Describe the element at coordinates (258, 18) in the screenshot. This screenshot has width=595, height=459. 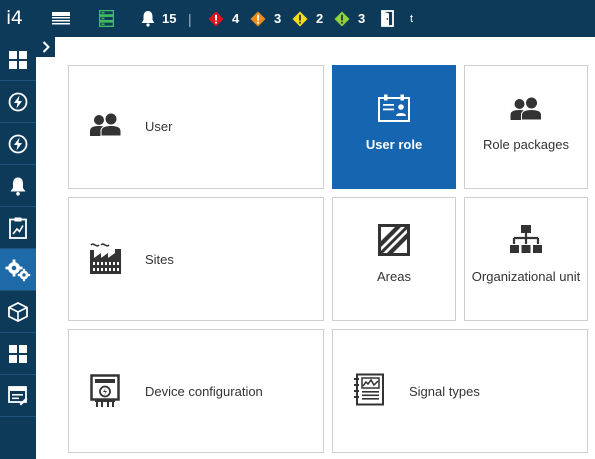
I see `major-diamond-icon` at that location.